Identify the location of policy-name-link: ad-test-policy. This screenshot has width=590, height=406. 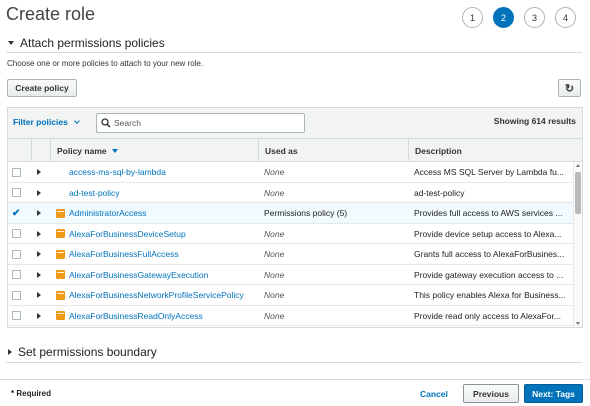
(164, 193).